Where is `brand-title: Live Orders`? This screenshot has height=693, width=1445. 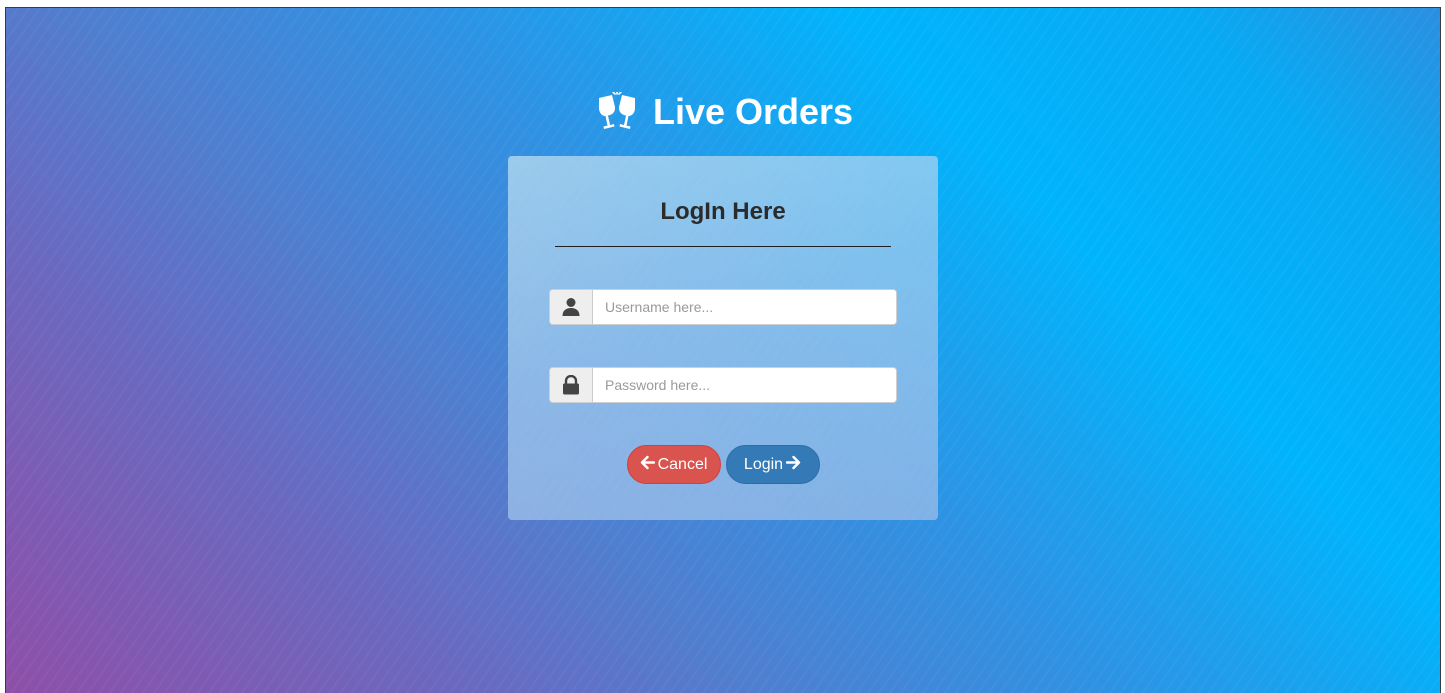
brand-title: Live Orders is located at coordinates (753, 111).